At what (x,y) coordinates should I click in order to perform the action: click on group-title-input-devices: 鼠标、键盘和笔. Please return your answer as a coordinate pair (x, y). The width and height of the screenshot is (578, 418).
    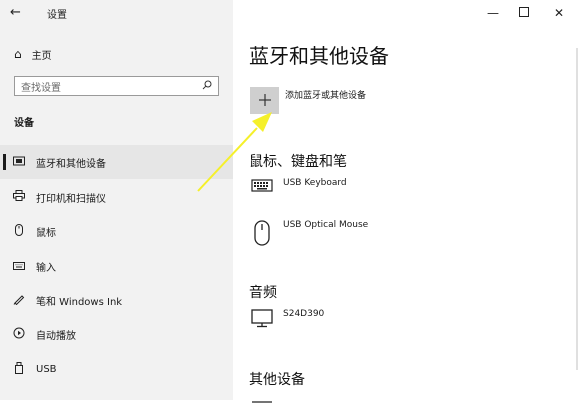
    Looking at the image, I should click on (298, 162).